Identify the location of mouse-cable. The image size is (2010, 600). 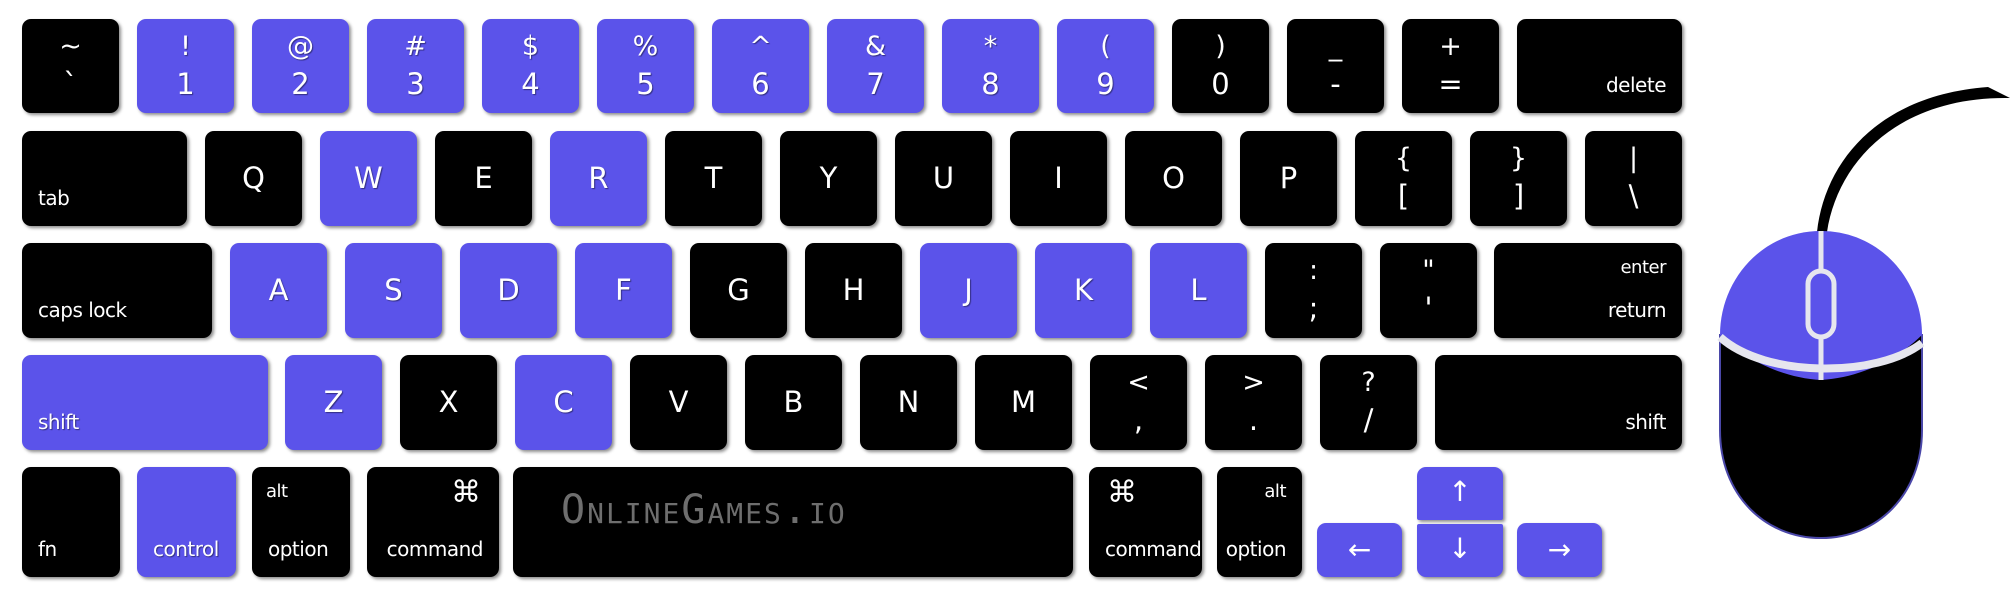
(1913, 159).